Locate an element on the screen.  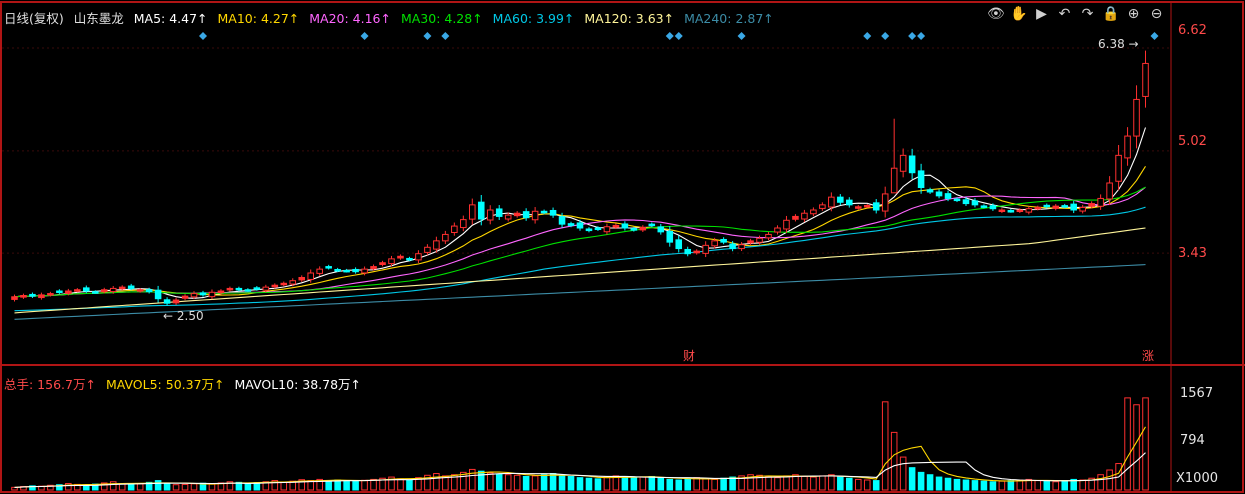
zoom-out-icon: ⊖ is located at coordinates (1156, 14).